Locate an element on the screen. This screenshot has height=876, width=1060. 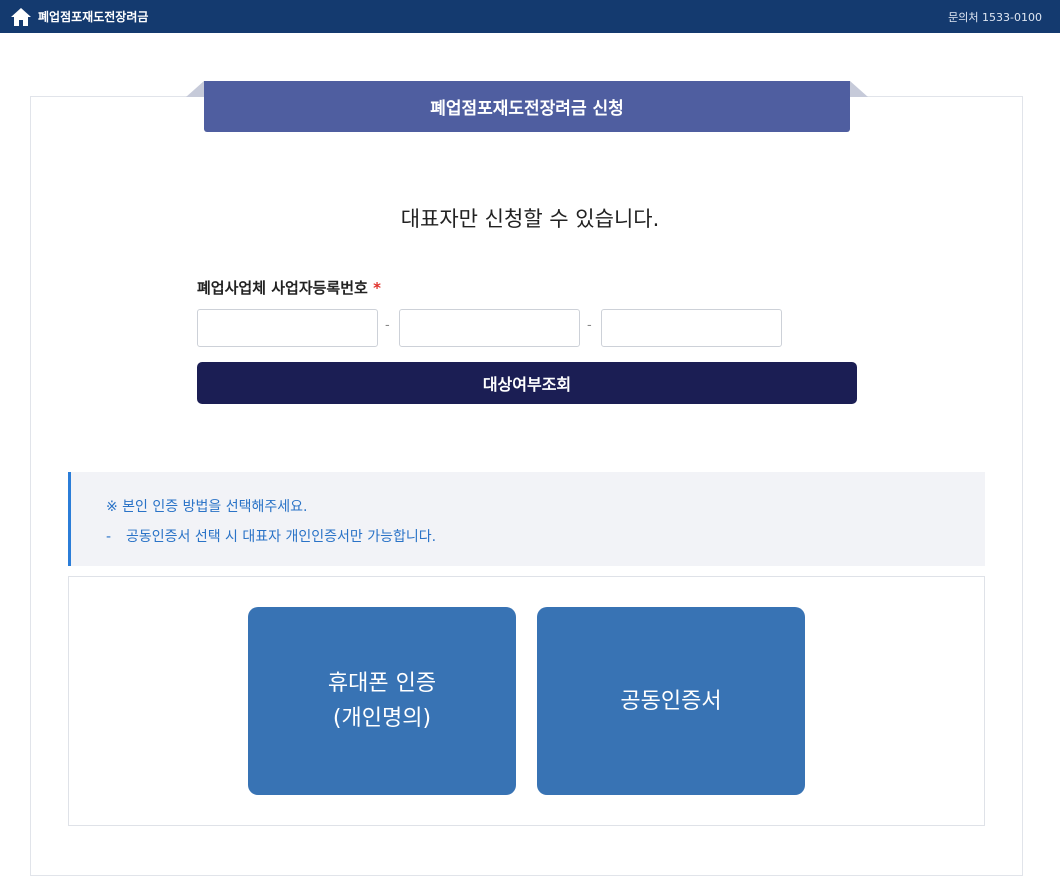
business-number-label-text: 폐업사업체 사업자등록번호 is located at coordinates (282, 288).